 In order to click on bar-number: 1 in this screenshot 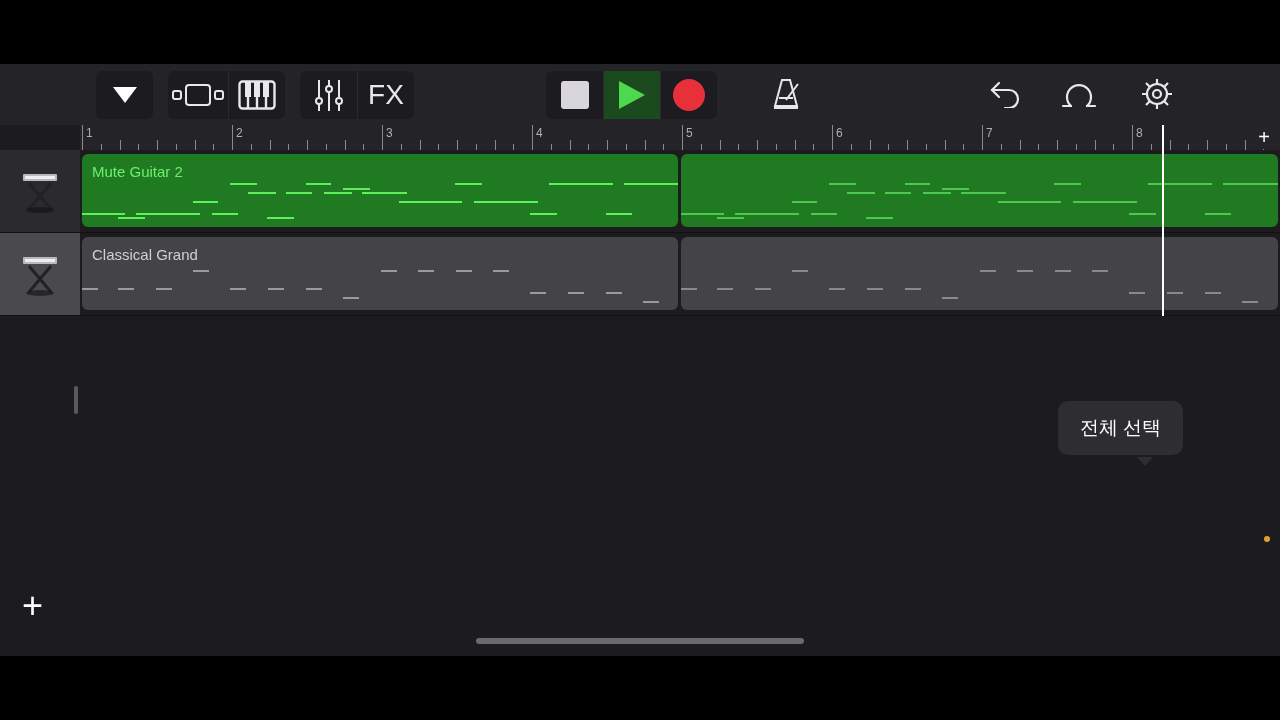, I will do `click(89, 133)`.